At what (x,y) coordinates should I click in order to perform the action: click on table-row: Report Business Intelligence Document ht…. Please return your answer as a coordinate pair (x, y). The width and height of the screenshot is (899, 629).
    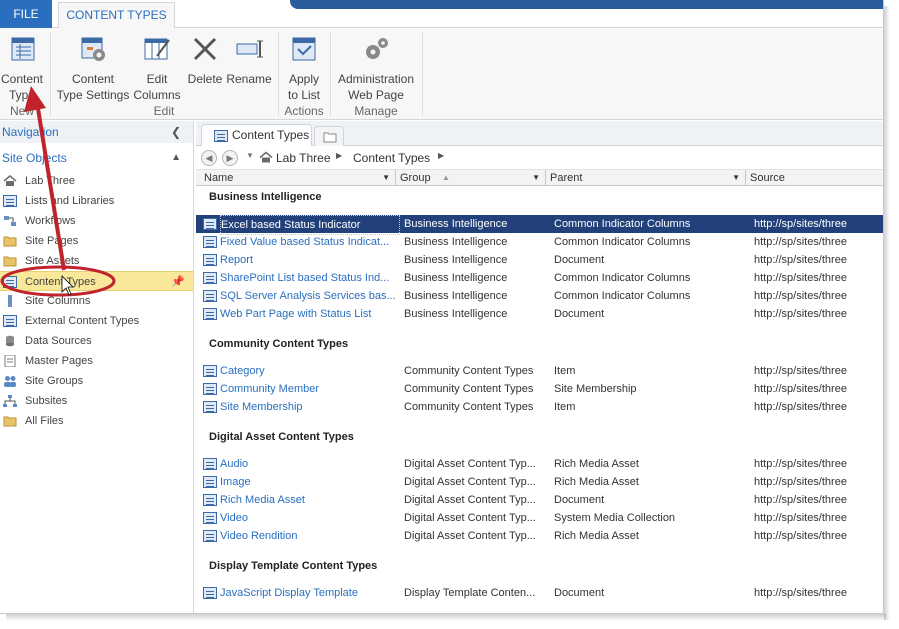
    Looking at the image, I should click on (539, 260).